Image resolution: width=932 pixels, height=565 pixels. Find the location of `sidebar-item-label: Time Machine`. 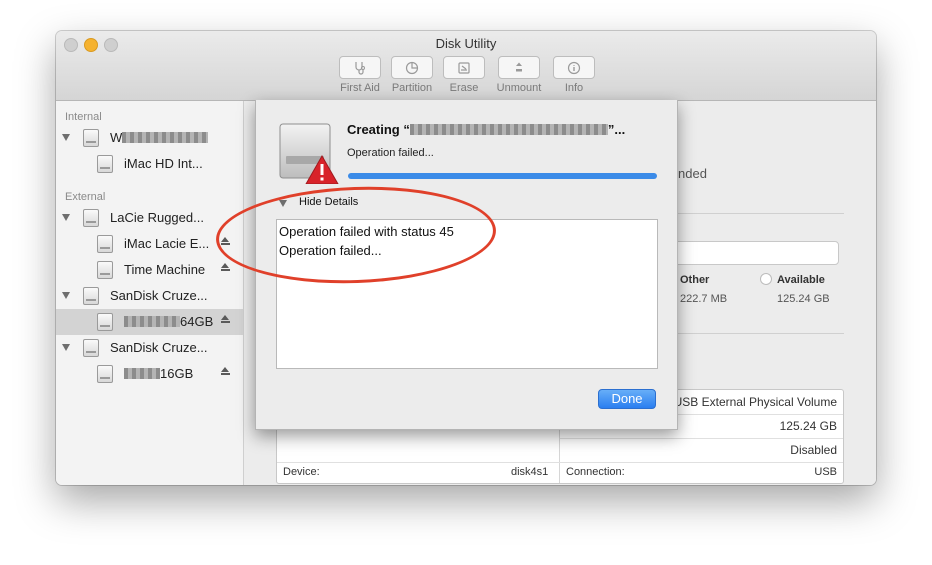

sidebar-item-label: Time Machine is located at coordinates (165, 269).